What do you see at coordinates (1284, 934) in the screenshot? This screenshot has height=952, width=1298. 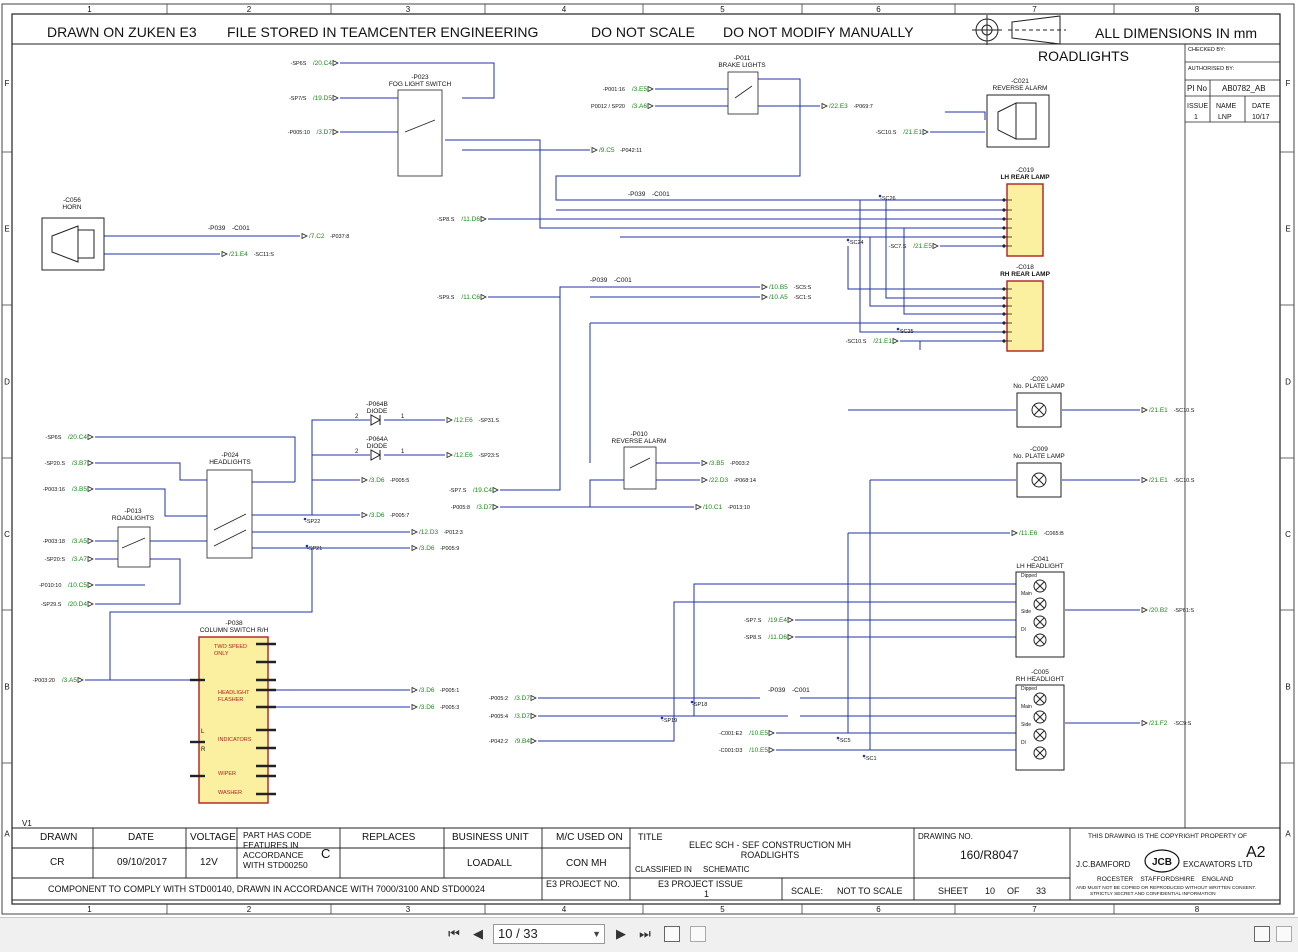 I see `thumbnail-view-icon` at bounding box center [1284, 934].